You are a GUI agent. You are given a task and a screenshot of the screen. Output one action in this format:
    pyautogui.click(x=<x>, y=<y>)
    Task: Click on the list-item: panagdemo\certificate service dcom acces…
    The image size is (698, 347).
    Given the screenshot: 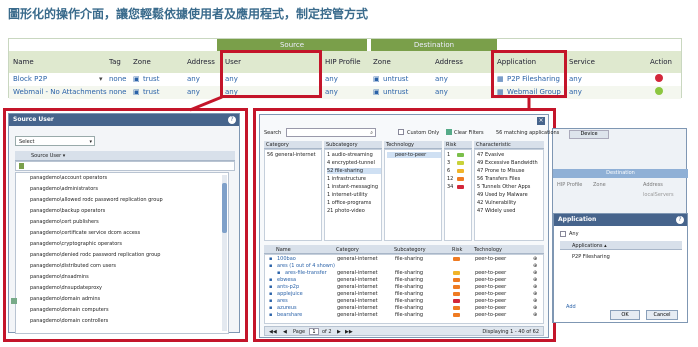 What is the action you would take?
    pyautogui.click(x=85, y=233)
    